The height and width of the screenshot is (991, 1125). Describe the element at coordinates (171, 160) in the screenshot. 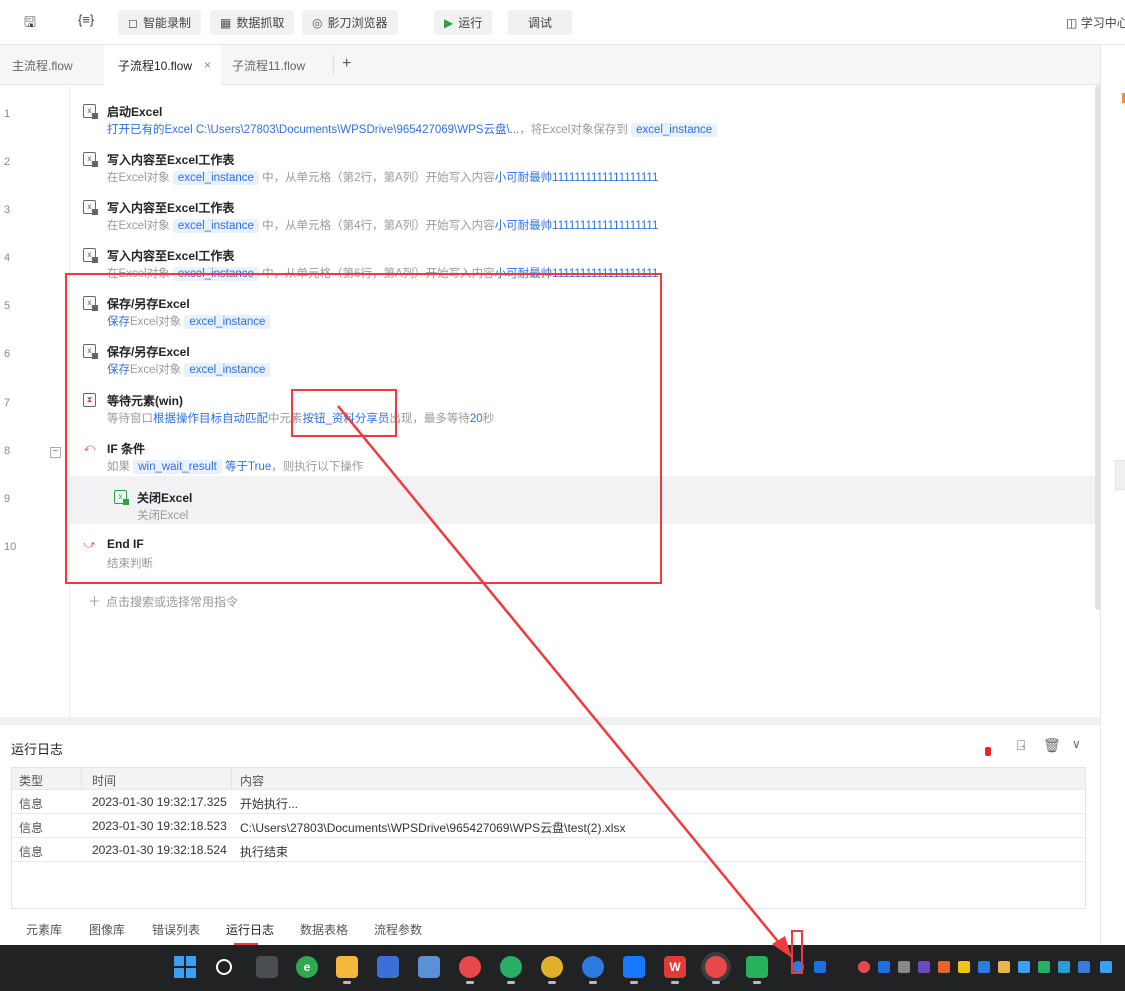

I see `step-title: 写入内容至Excel工作表` at that location.